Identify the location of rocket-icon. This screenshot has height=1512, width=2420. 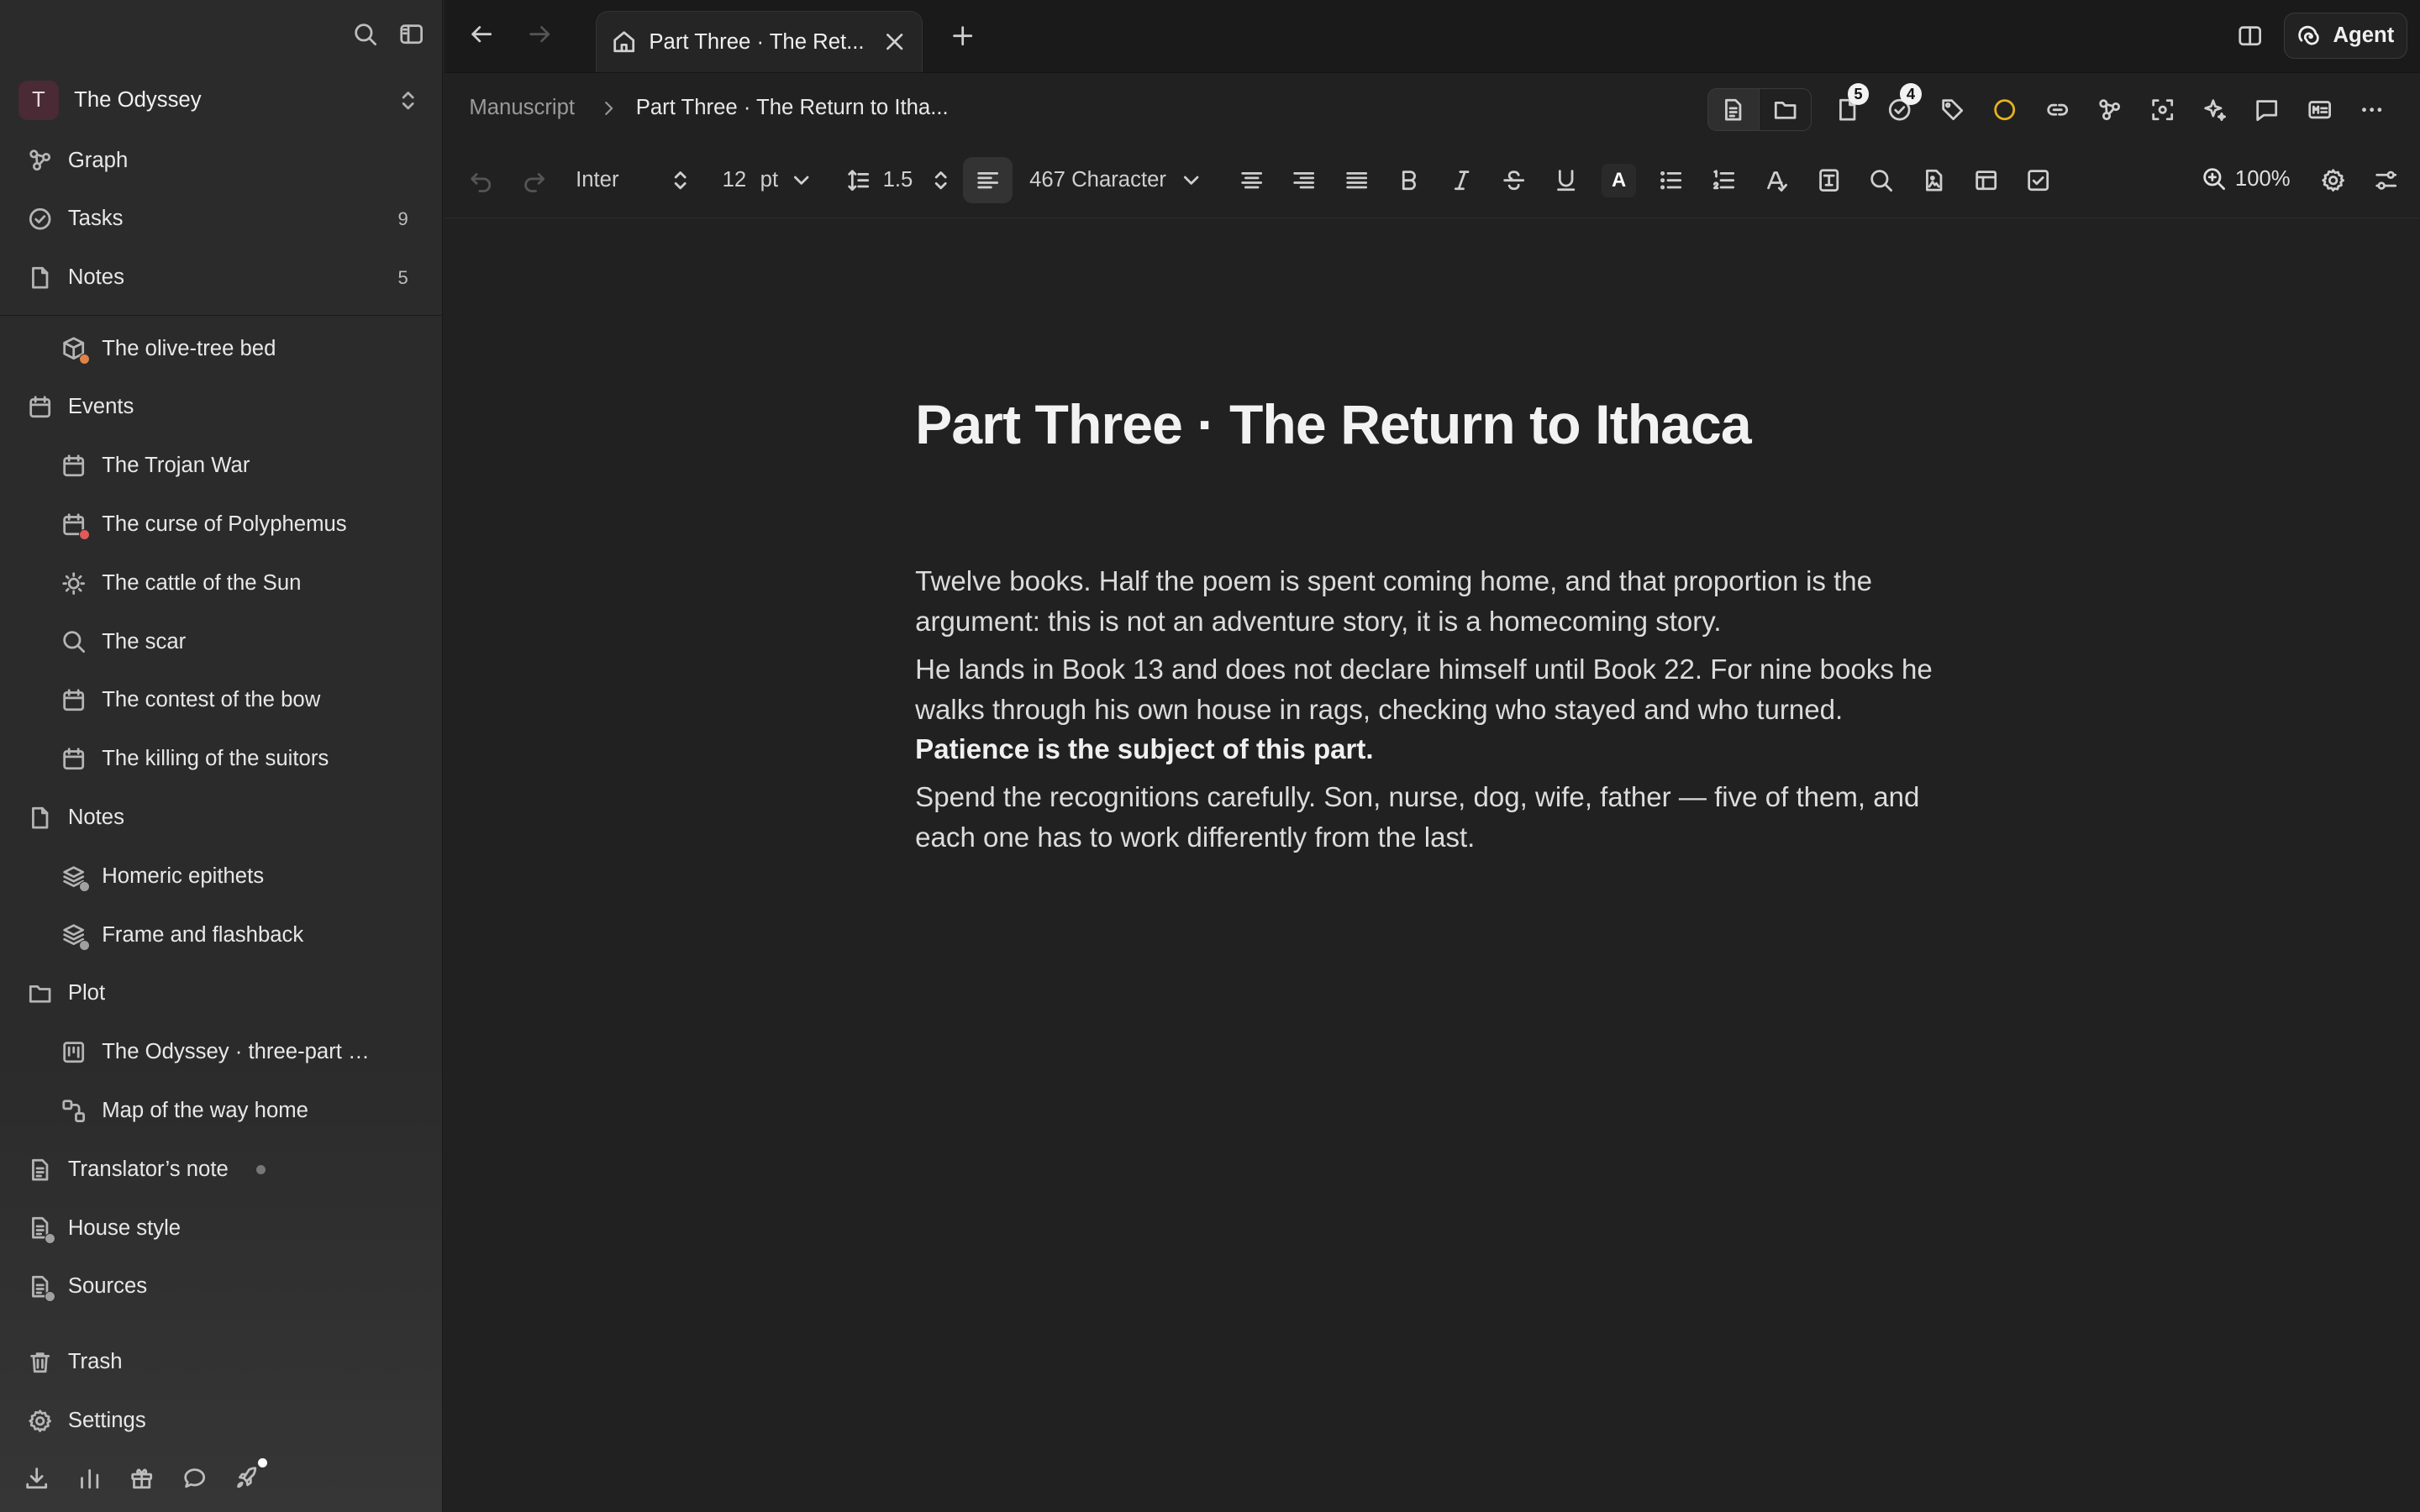
(250, 1473).